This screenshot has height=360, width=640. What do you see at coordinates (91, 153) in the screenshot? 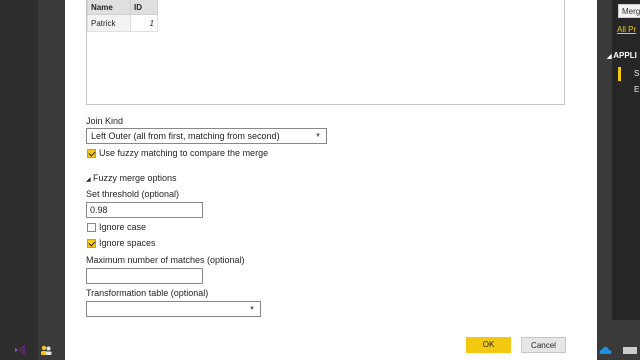
I see `fuzzy-matching-checkbox` at bounding box center [91, 153].